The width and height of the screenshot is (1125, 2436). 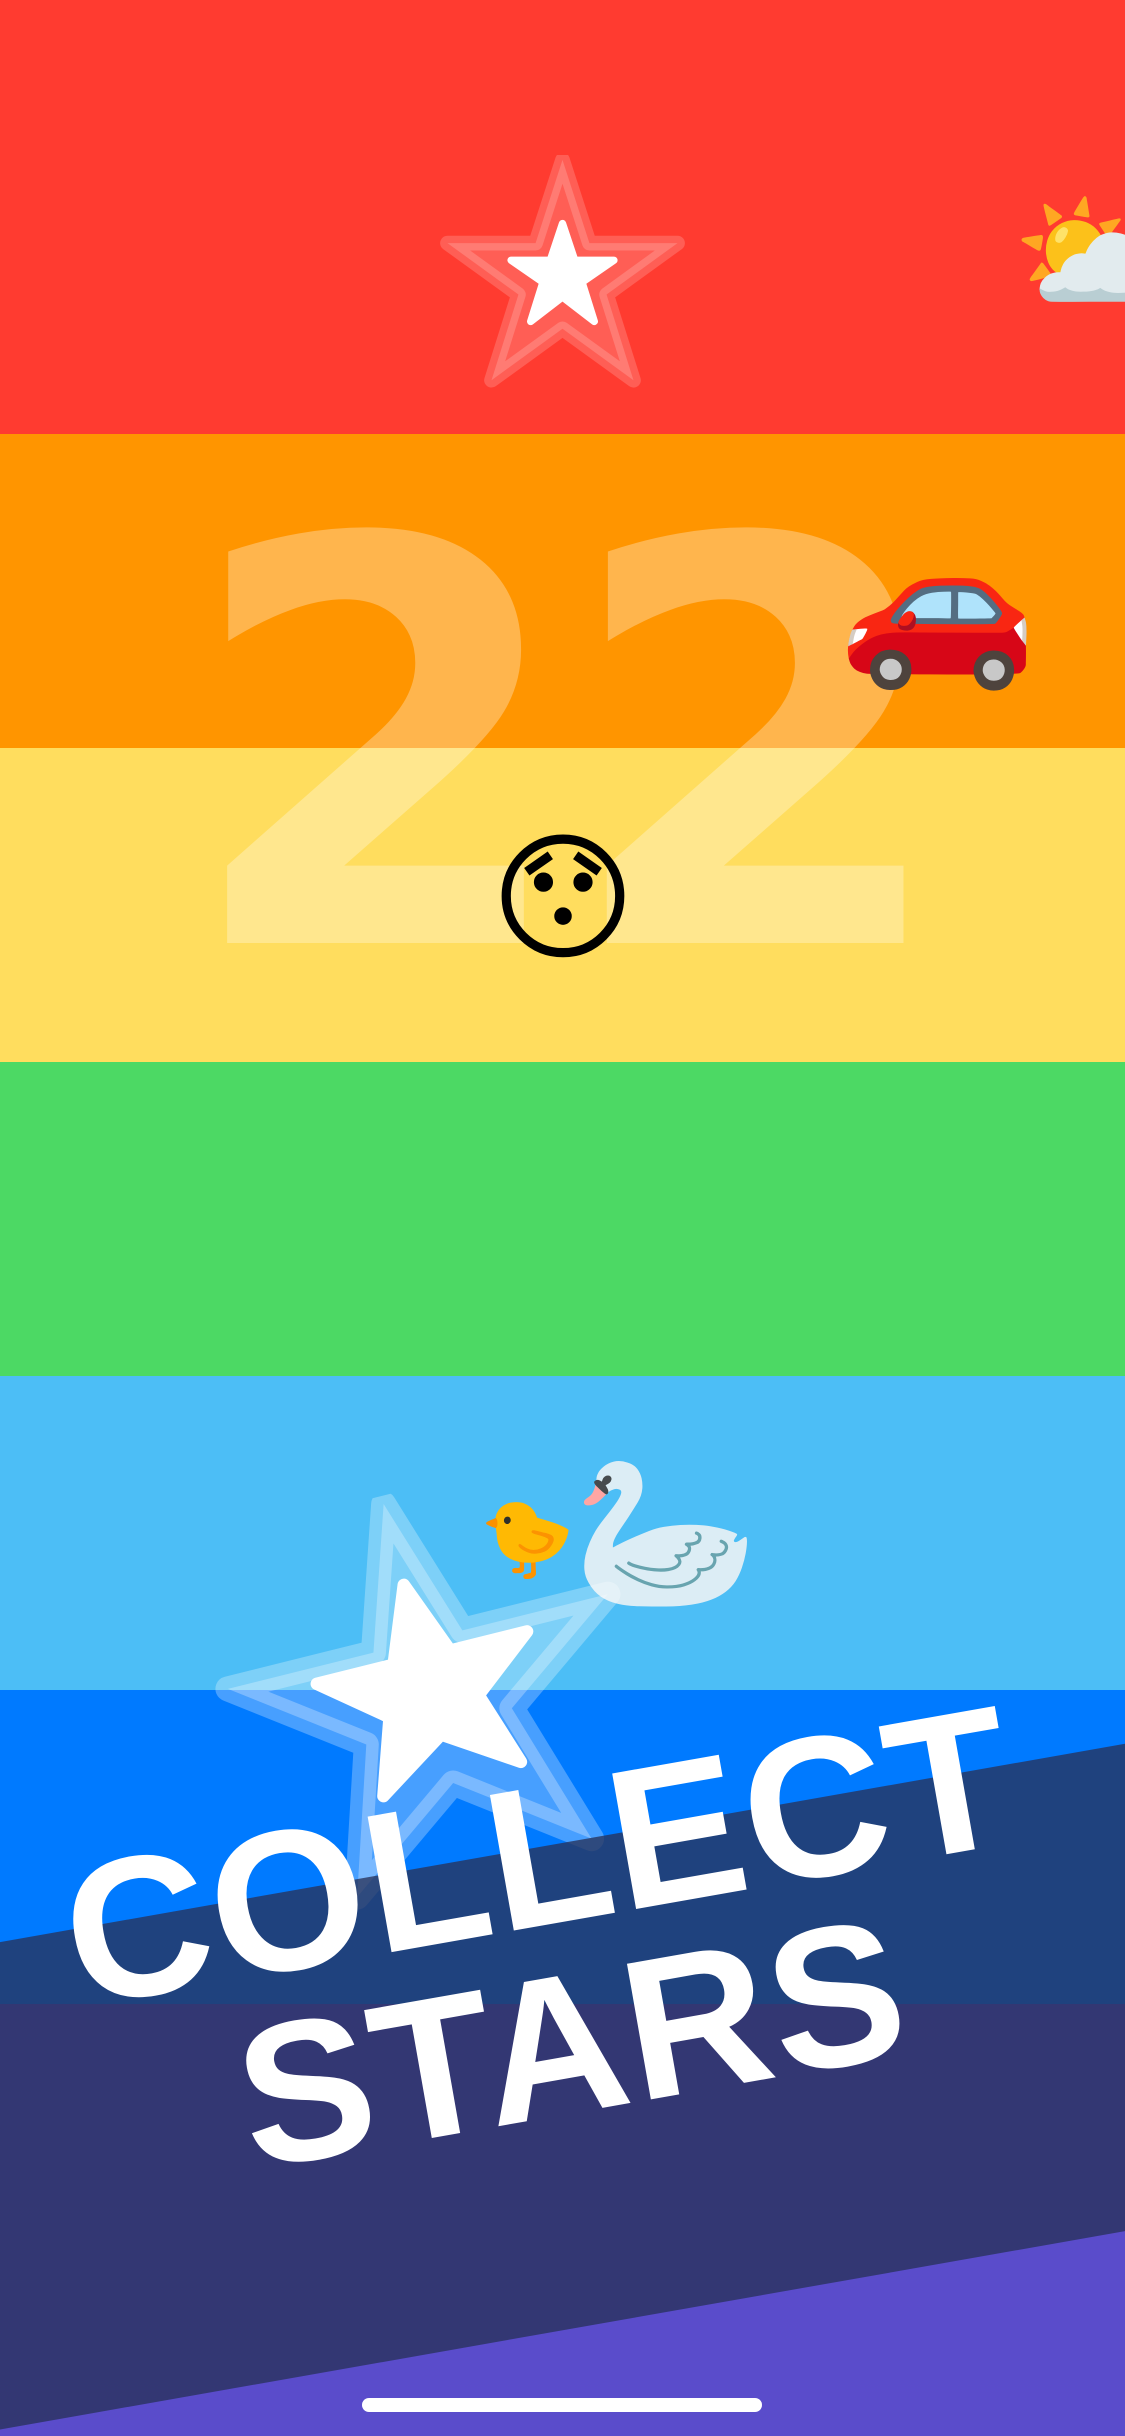 I want to click on star-icon, so click(x=562, y=272).